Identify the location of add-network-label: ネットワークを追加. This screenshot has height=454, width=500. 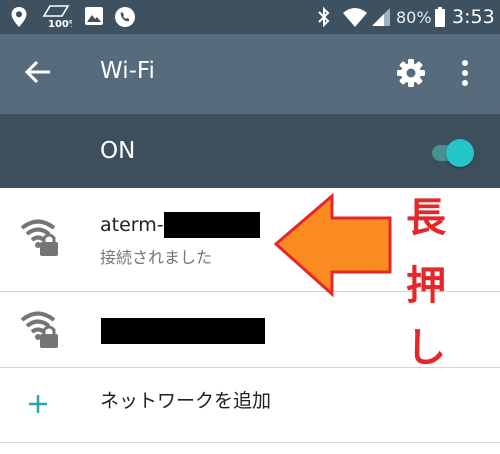
(186, 401).